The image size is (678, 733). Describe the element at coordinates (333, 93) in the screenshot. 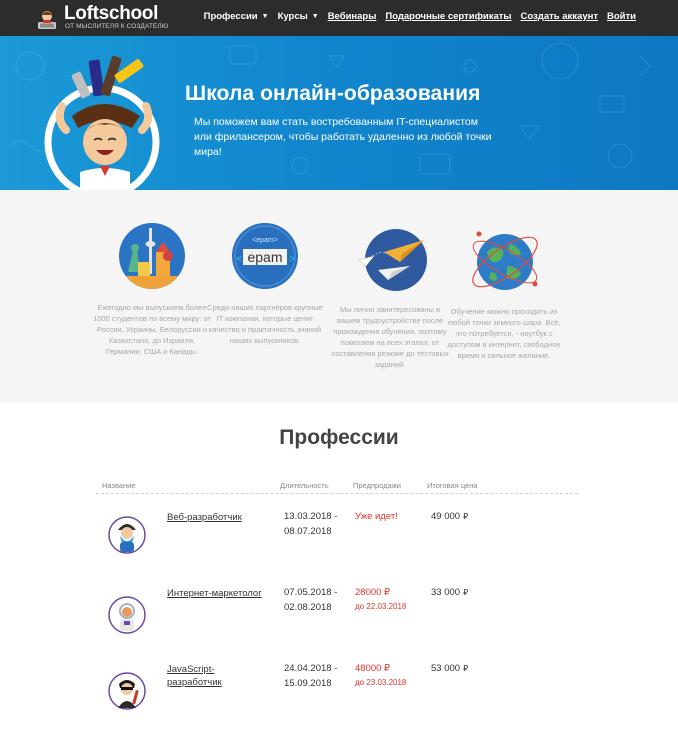

I see `hero-title: Школа онлайн-образования` at that location.